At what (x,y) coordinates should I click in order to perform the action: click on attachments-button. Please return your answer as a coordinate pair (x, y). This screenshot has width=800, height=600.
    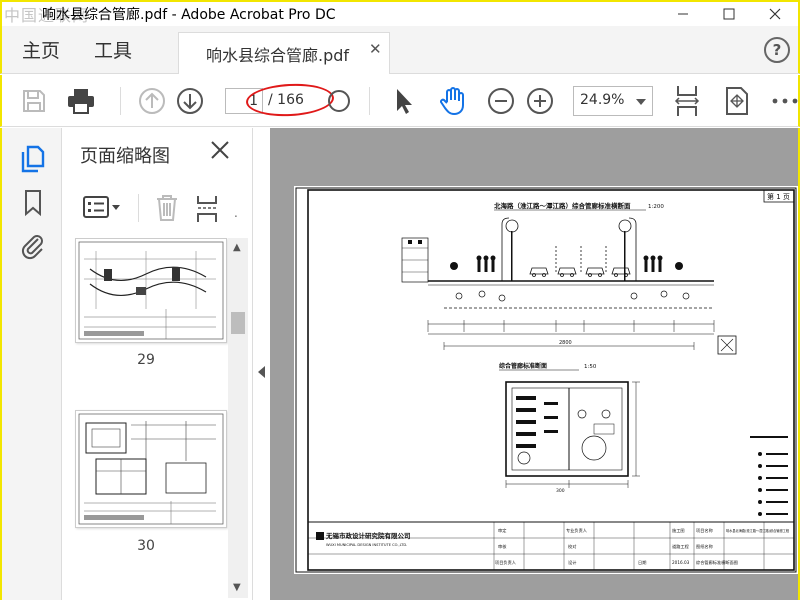
    Looking at the image, I should click on (33, 247).